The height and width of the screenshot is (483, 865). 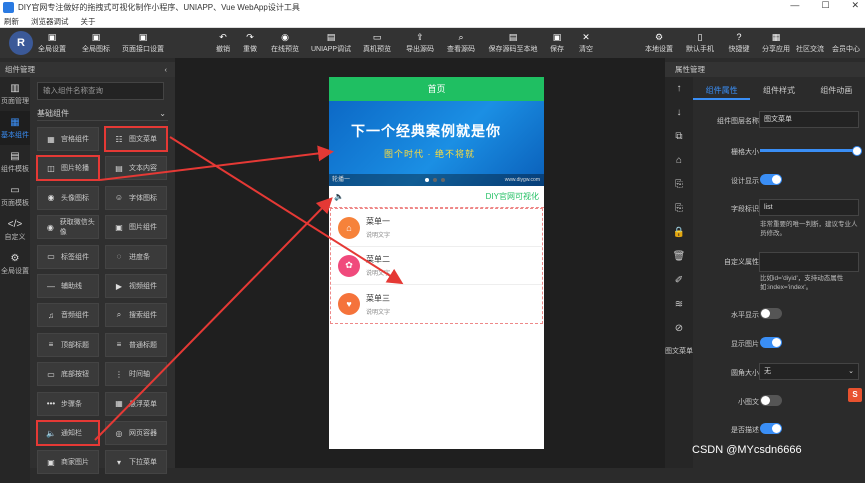 I want to click on menu-browser-debug: 浏览器调试, so click(x=50, y=21).